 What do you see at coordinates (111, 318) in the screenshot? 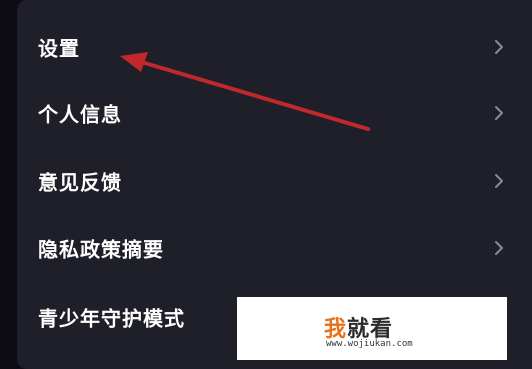
I see `menu-item-label: 青少年守护模式` at bounding box center [111, 318].